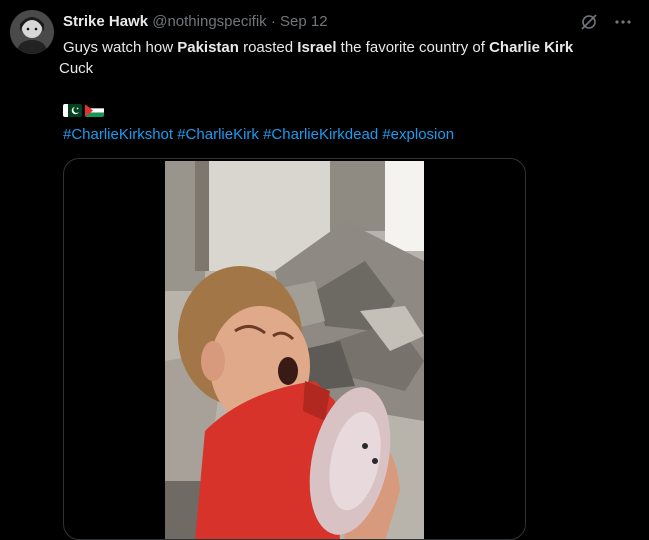 Image resolution: width=649 pixels, height=540 pixels. Describe the element at coordinates (531, 47) in the screenshot. I see `text-part-bold: Charlie Kirk` at that location.